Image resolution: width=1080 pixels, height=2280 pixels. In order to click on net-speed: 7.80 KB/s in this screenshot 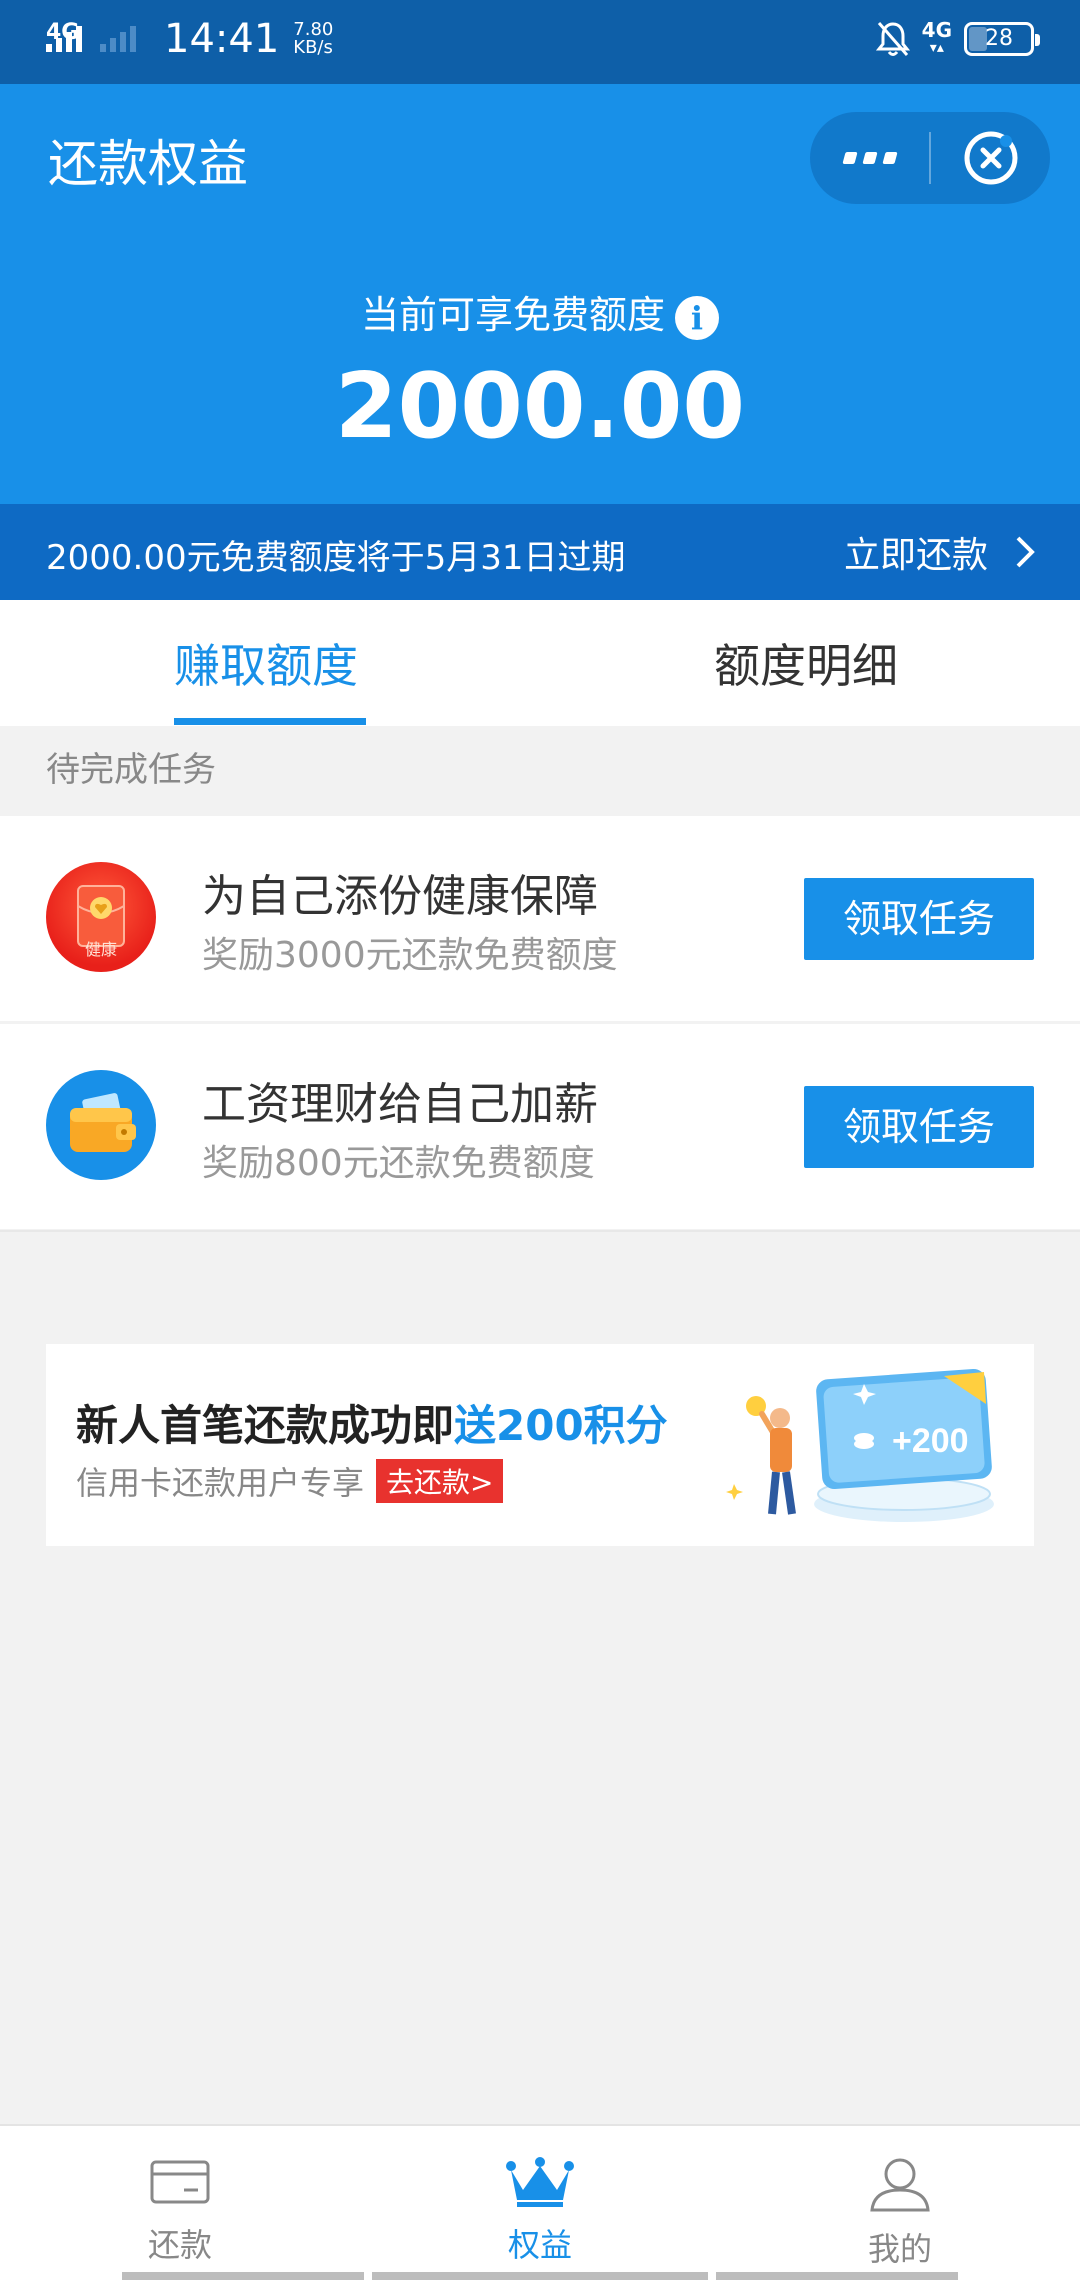, I will do `click(313, 39)`.